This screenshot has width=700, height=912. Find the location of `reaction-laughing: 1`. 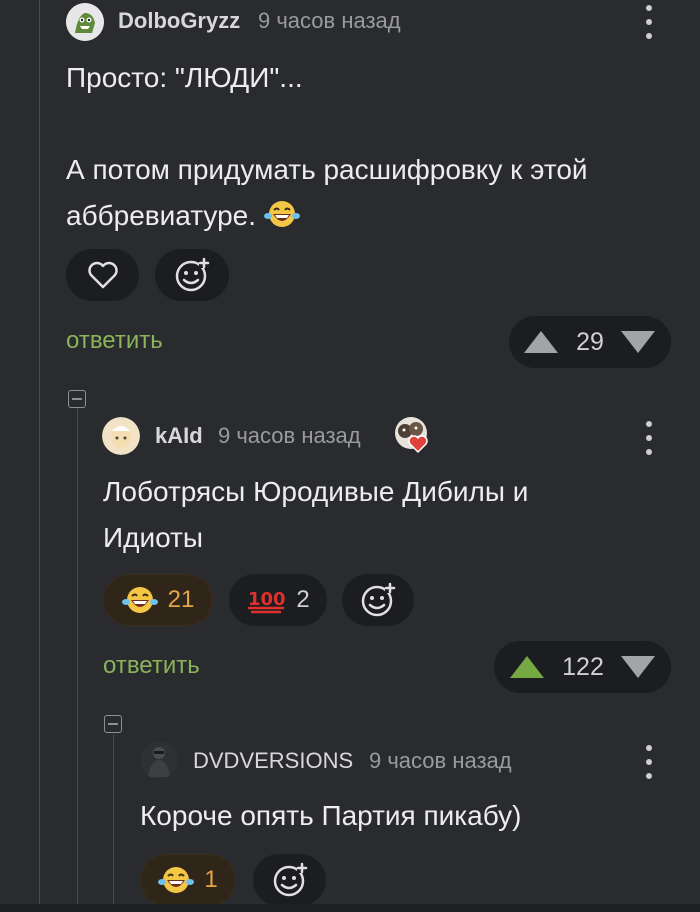

reaction-laughing: 1 is located at coordinates (188, 880).